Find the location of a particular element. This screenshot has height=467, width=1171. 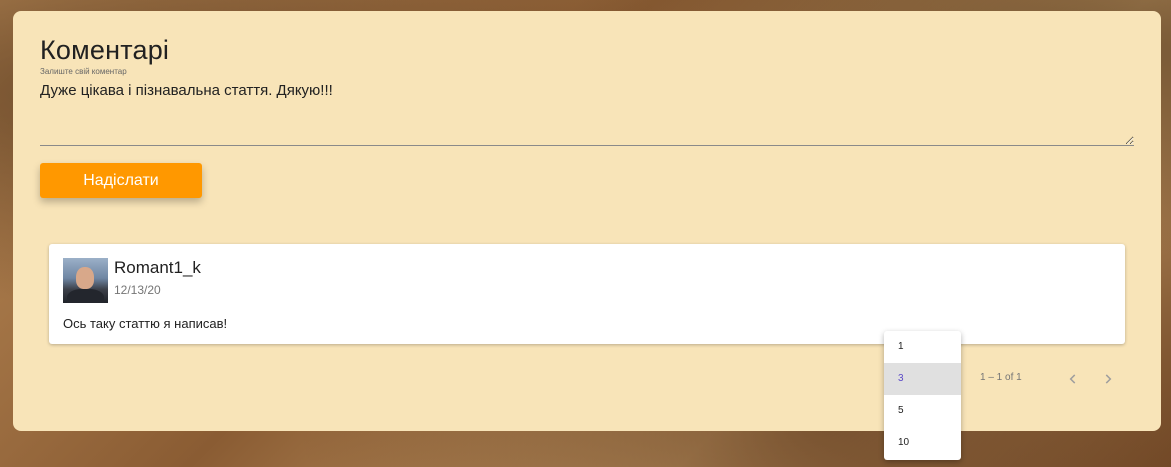

page-size-dropdown: 1 3 5 10 is located at coordinates (922, 395).